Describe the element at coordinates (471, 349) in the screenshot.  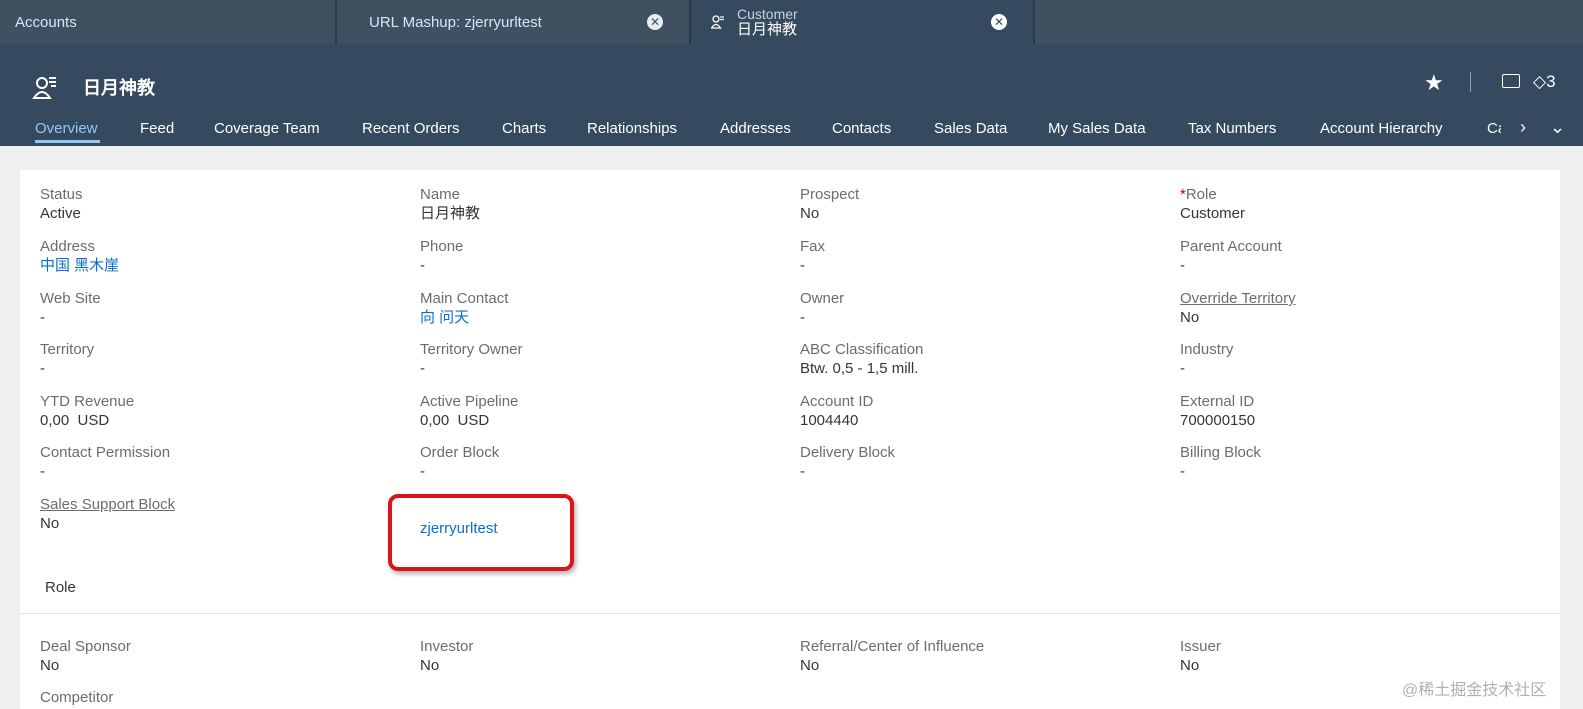
I see `field-label: Territory Owner` at that location.